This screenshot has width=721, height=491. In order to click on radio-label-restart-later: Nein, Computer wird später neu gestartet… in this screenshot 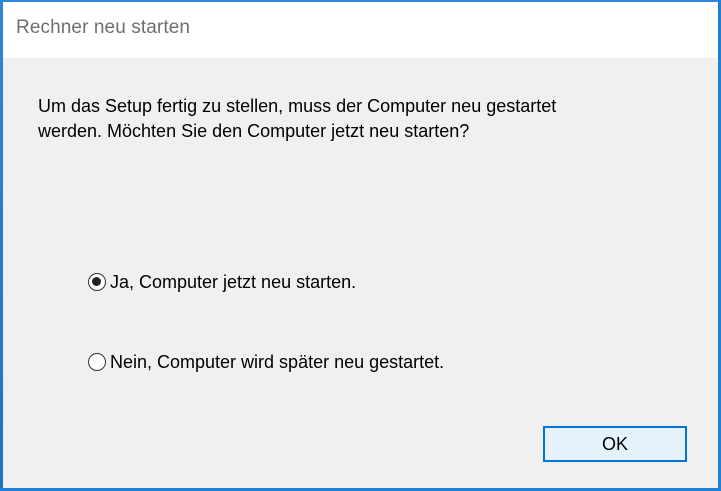, I will do `click(277, 361)`.